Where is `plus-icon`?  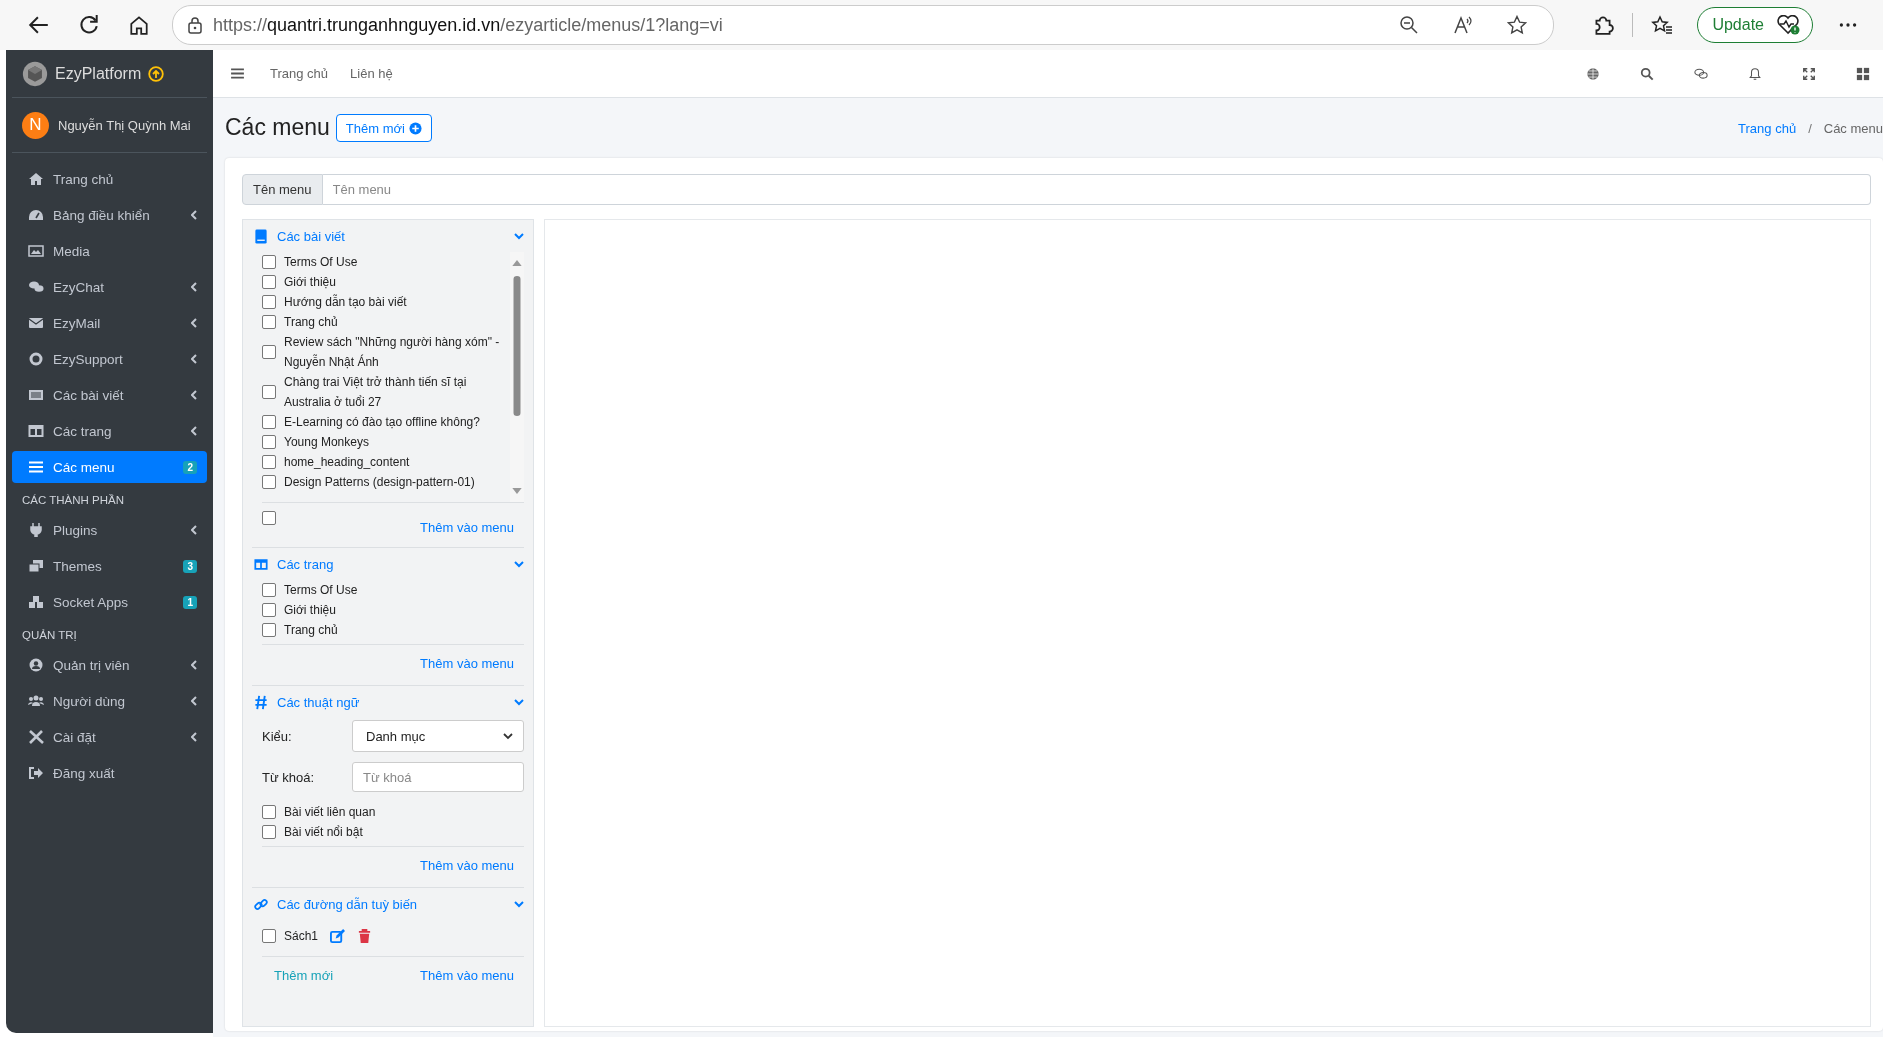
plus-icon is located at coordinates (415, 128).